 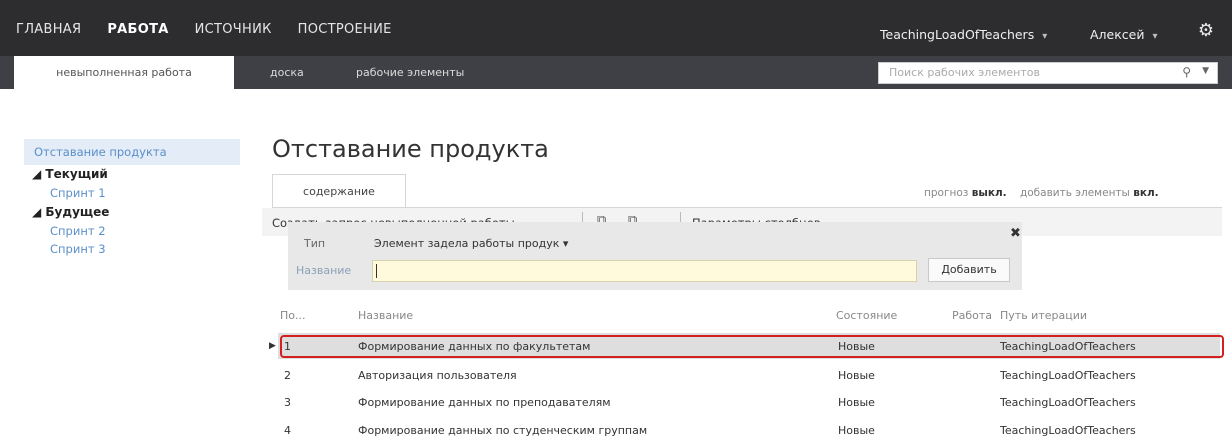 I want to click on gear-icon: ⚙, so click(x=1206, y=31).